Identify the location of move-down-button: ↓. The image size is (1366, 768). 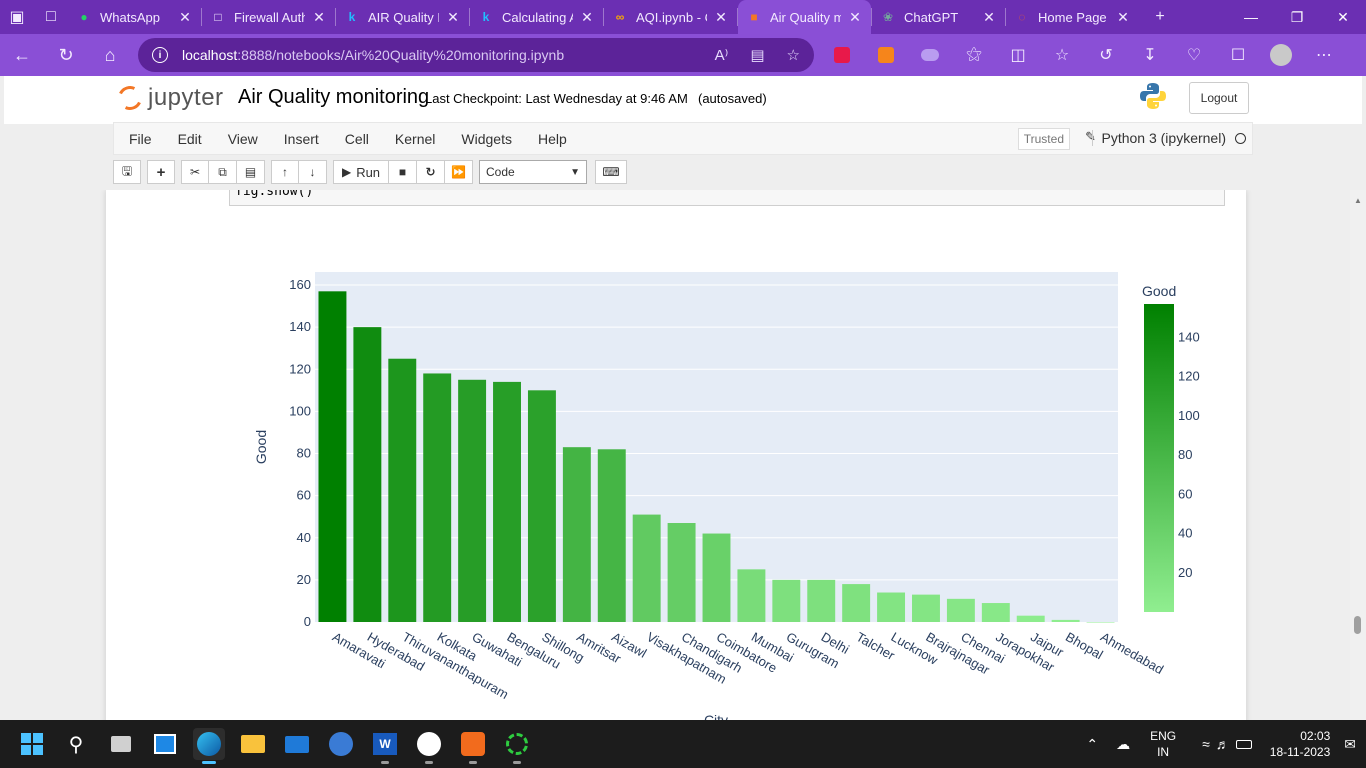
(313, 172).